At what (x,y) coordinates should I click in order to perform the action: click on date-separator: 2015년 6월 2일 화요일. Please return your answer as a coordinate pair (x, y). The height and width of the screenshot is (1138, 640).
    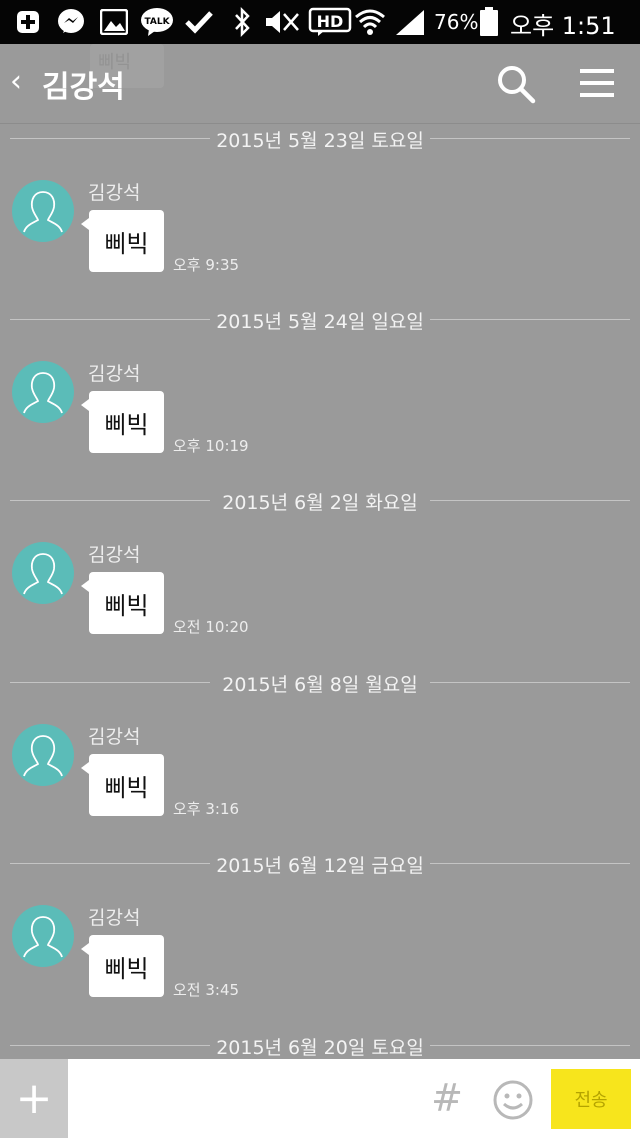
    Looking at the image, I should click on (320, 501).